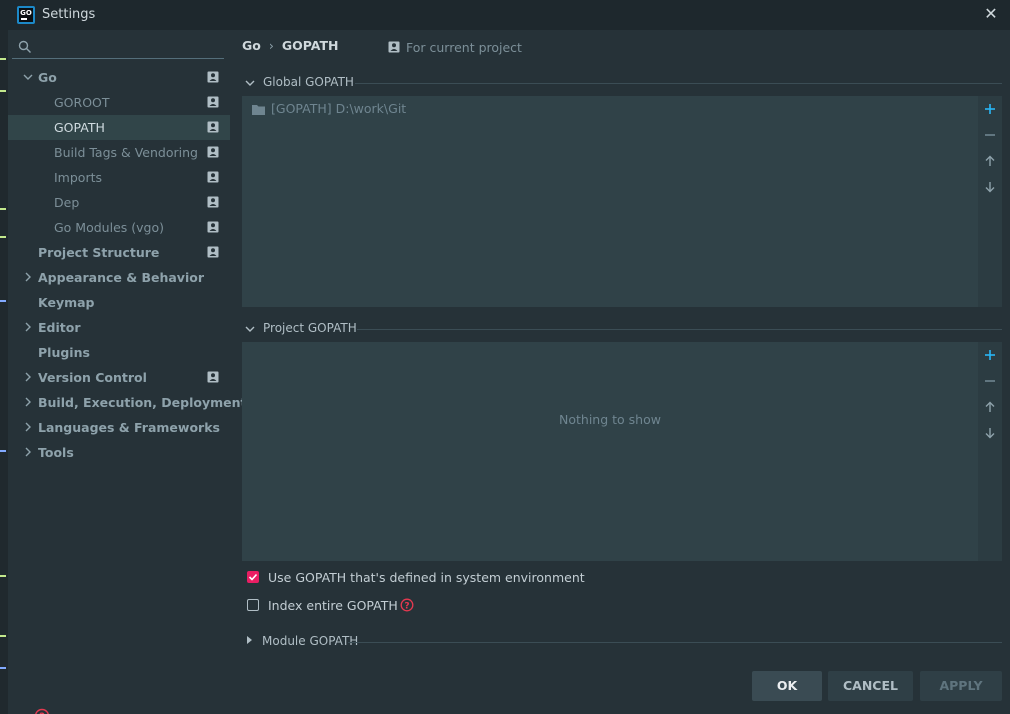  I want to click on sidebar-item-label: Keymap, so click(66, 302).